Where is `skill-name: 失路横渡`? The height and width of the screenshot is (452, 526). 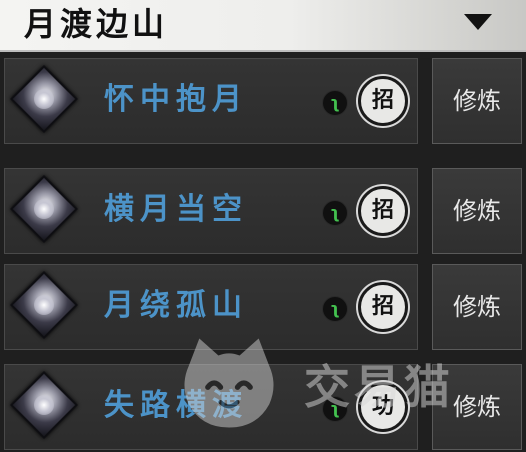
skill-name: 失路横渡 is located at coordinates (176, 405).